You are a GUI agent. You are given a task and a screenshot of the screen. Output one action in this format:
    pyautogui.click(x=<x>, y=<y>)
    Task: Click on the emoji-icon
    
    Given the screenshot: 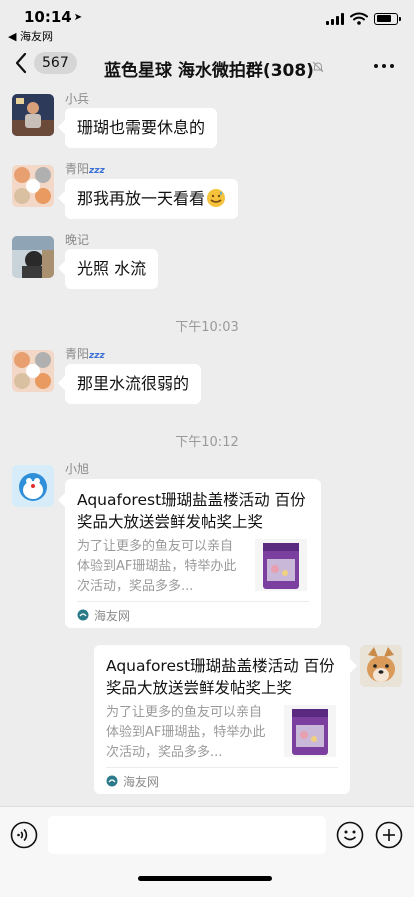 What is the action you would take?
    pyautogui.click(x=350, y=835)
    